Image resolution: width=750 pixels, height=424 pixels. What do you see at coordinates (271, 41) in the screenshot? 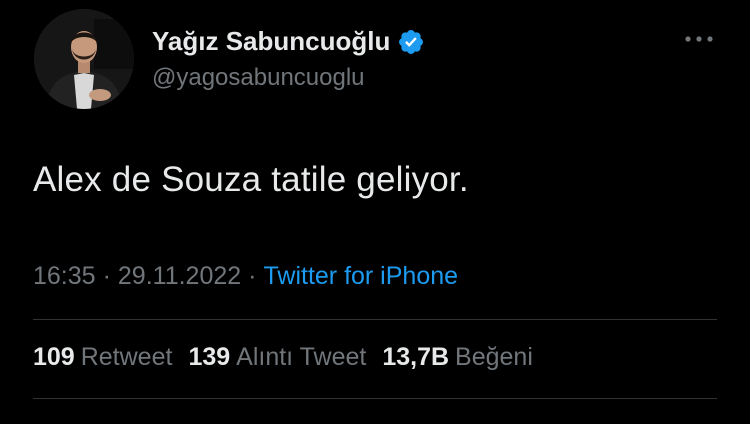
I see `author-name-text: Yağız Sabuncuoğlu` at bounding box center [271, 41].